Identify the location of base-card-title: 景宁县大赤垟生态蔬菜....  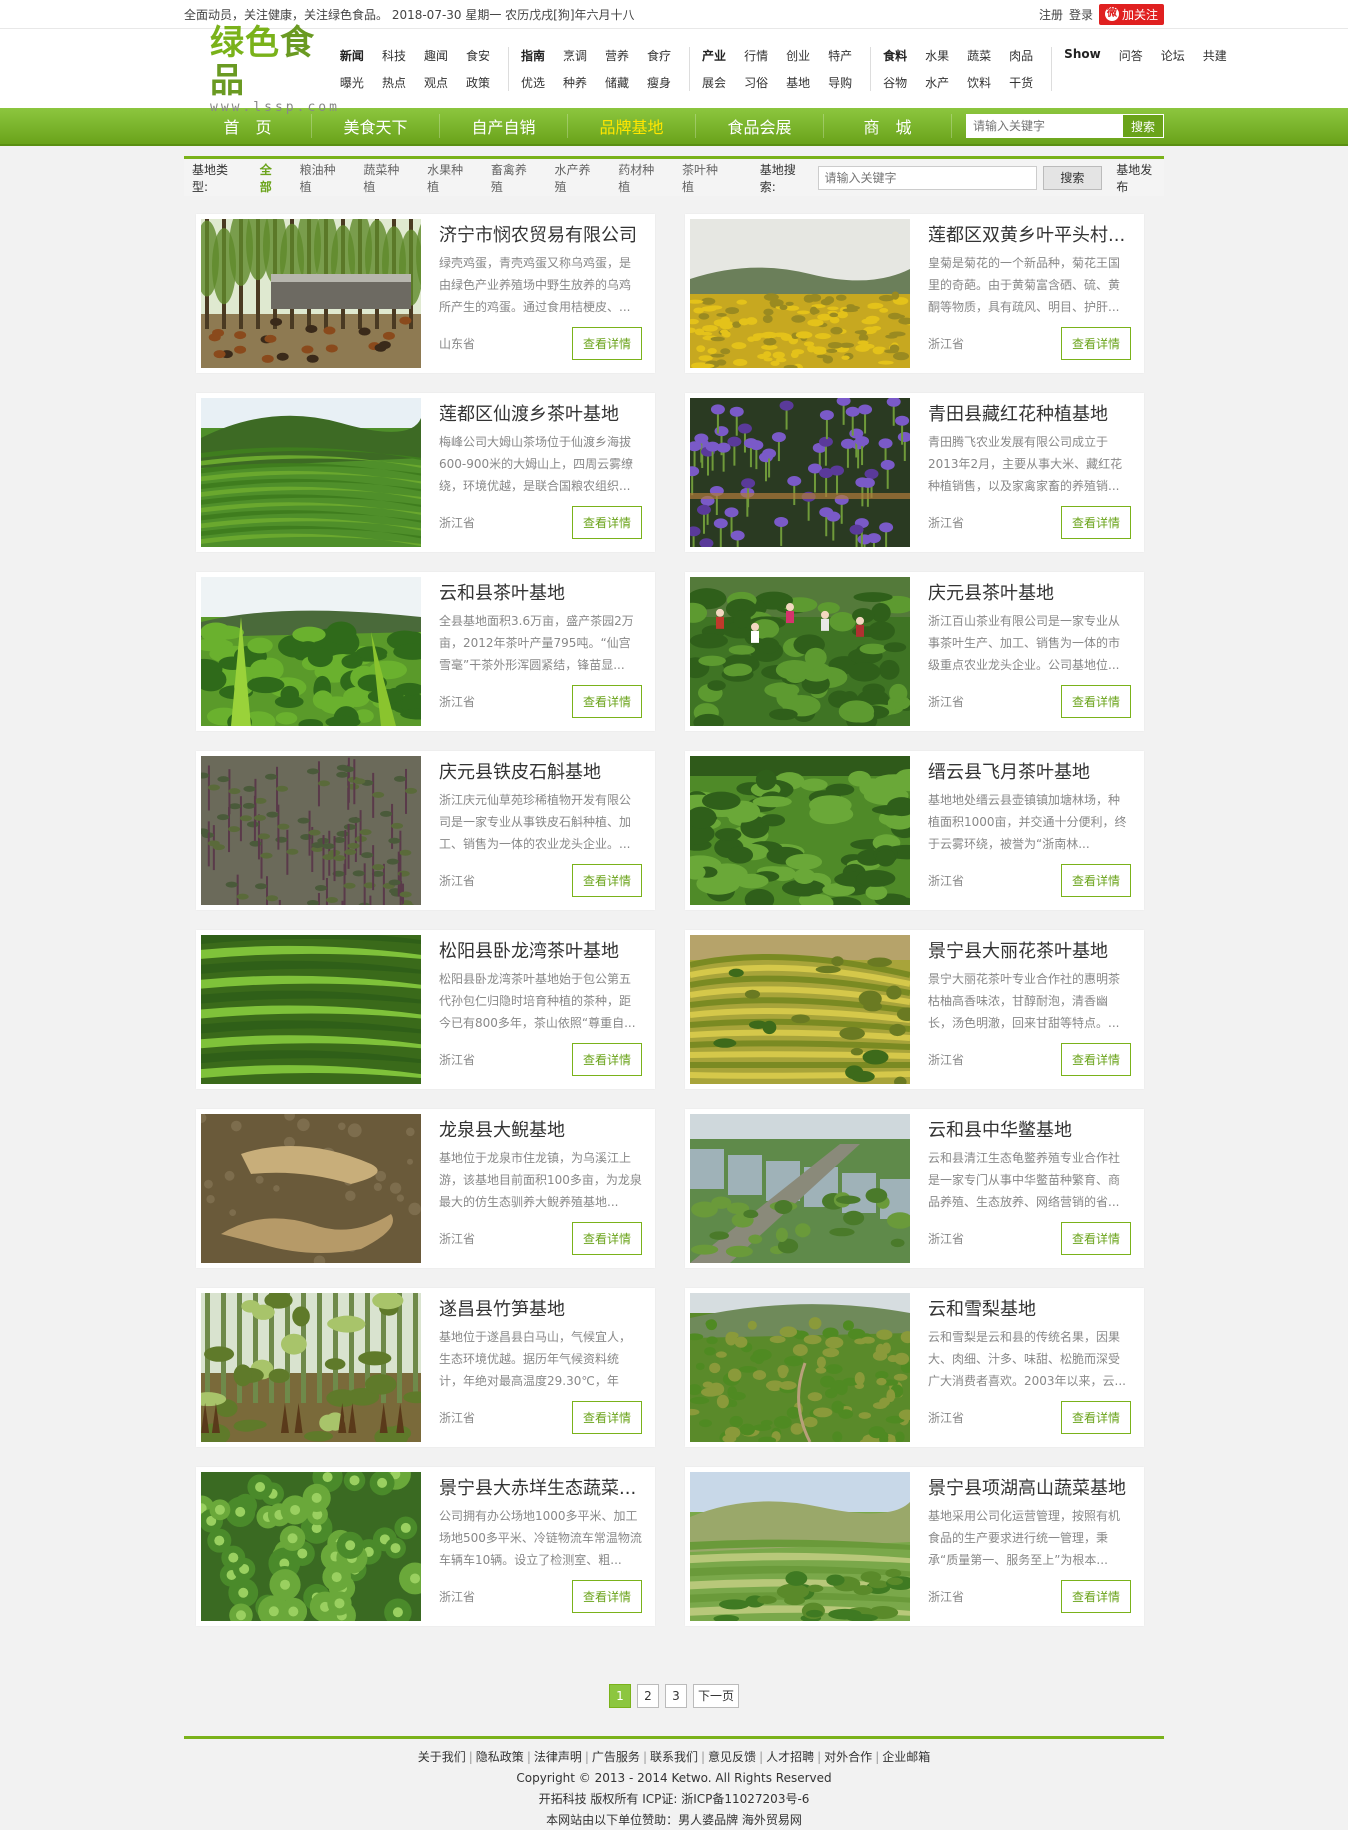
(540, 1489).